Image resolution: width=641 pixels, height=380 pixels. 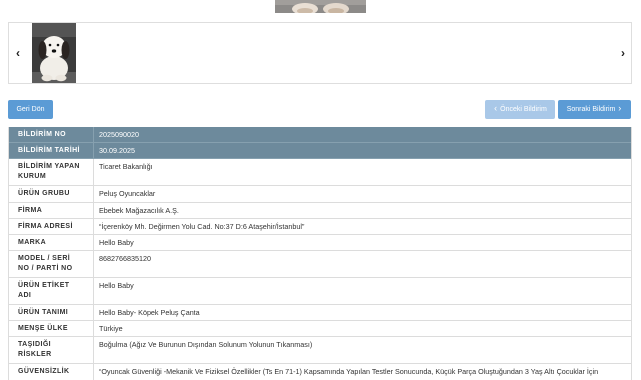 What do you see at coordinates (51, 210) in the screenshot?
I see `row-label: FİRMA` at bounding box center [51, 210].